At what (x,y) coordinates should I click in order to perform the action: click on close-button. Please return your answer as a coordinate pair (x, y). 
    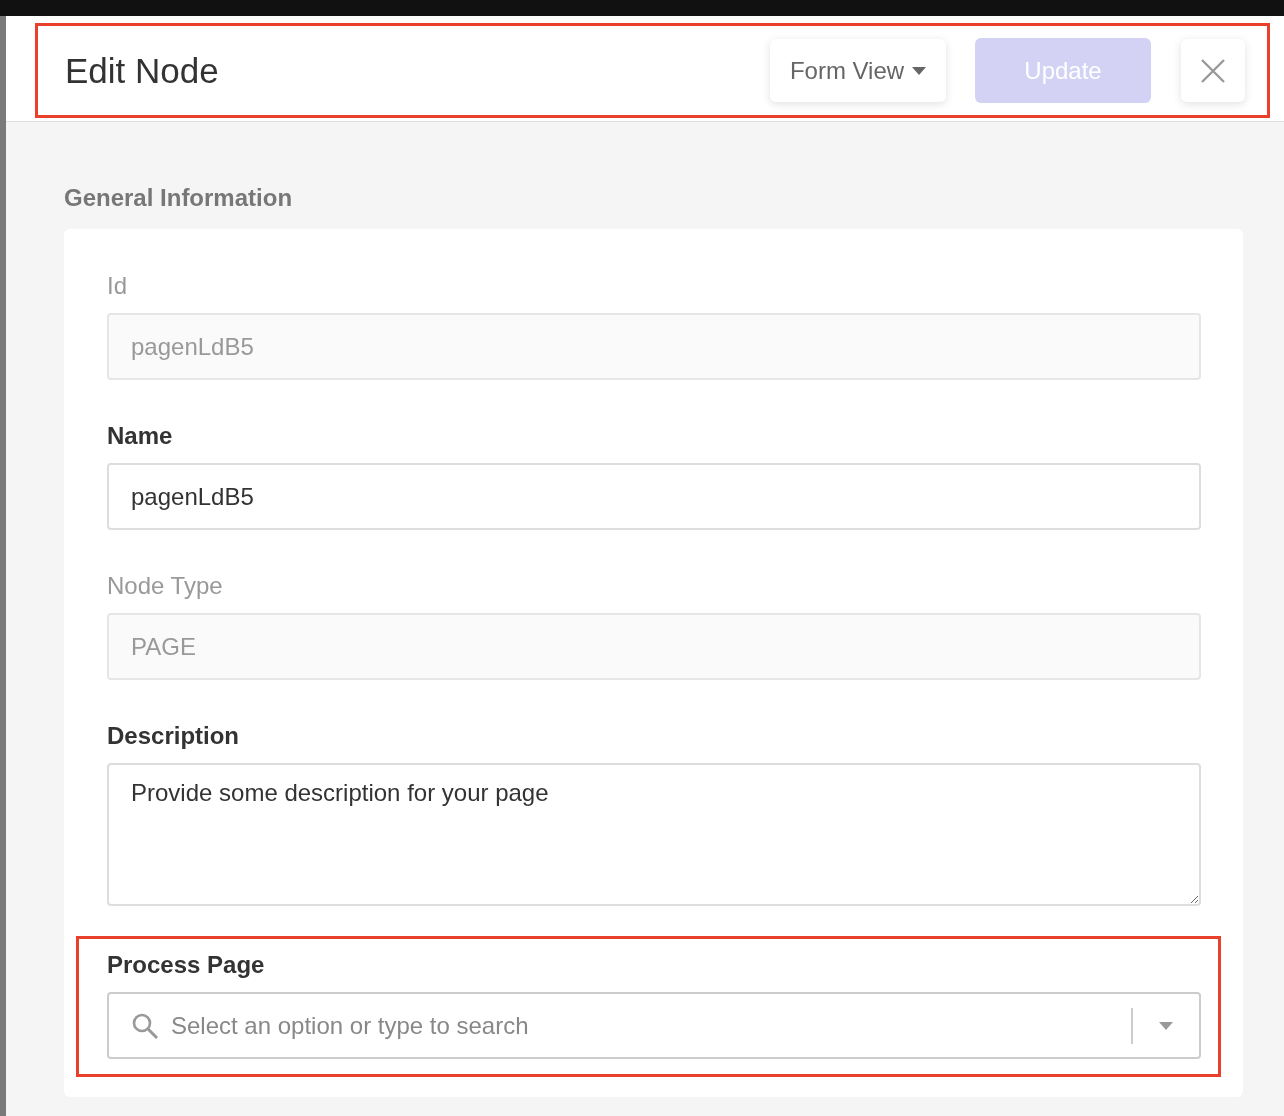
    Looking at the image, I should click on (1213, 70).